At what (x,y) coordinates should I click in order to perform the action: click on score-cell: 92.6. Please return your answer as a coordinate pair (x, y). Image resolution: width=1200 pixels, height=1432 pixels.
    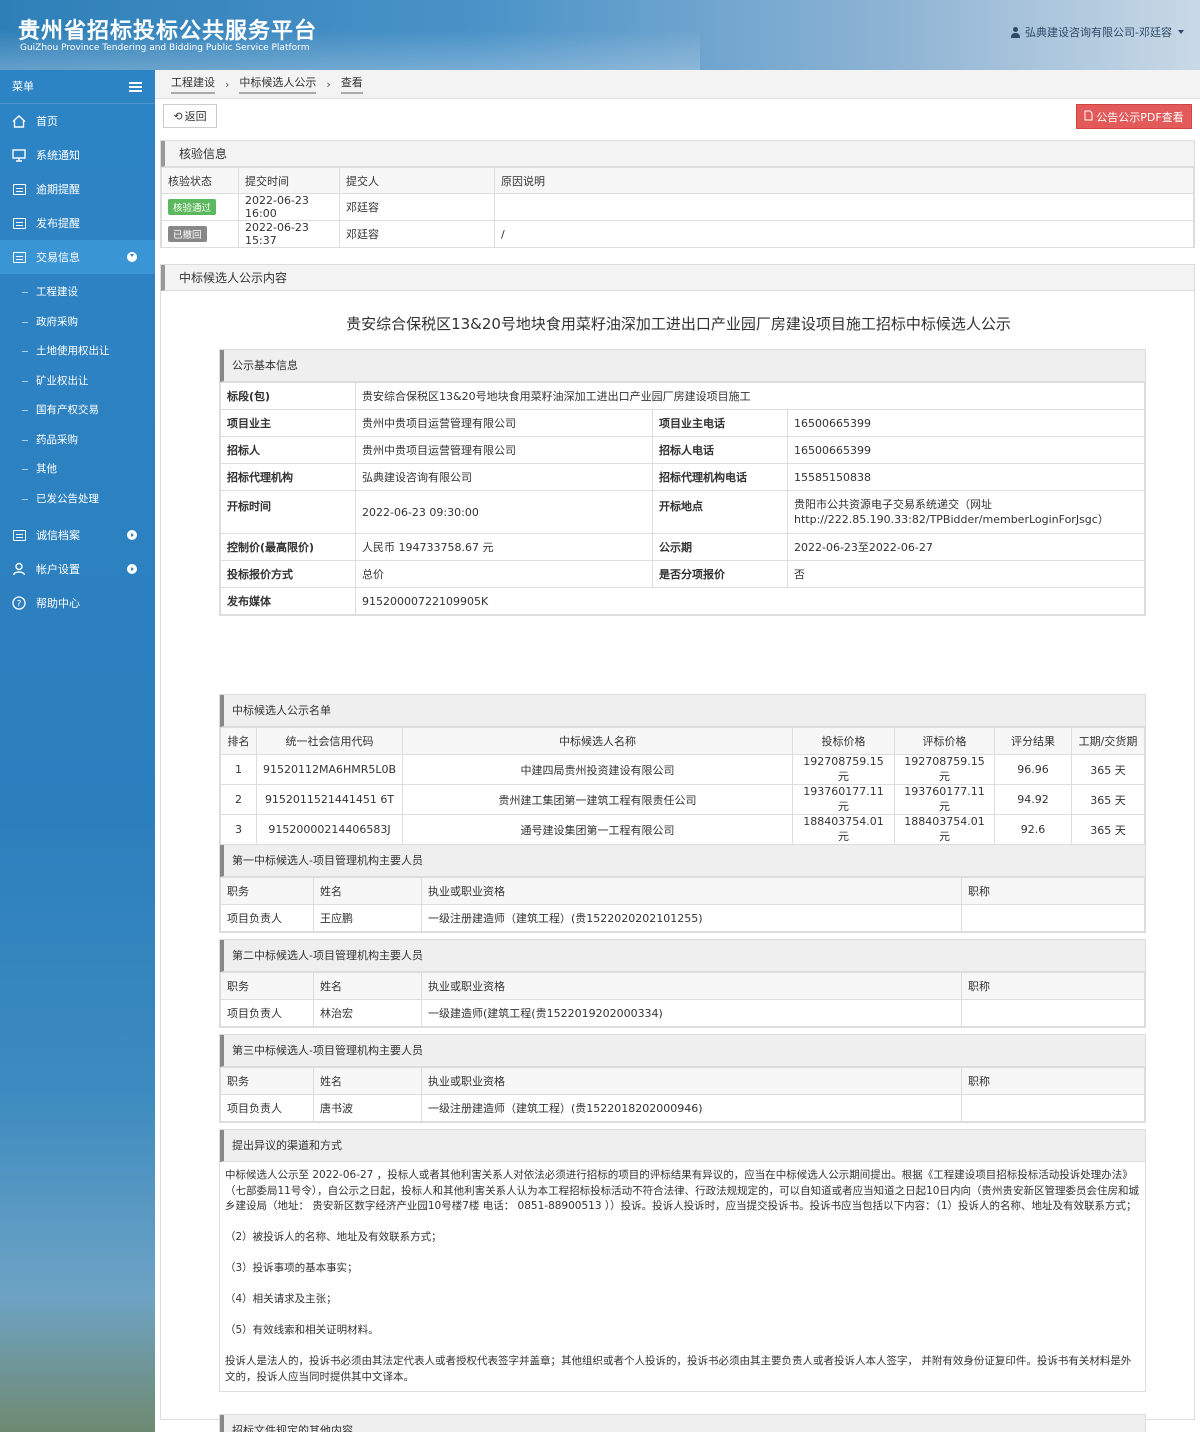
    Looking at the image, I should click on (1033, 829).